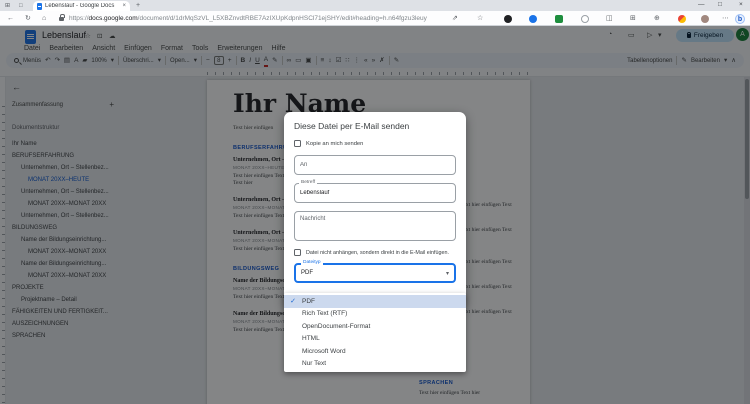 The height and width of the screenshot is (404, 750). What do you see at coordinates (308, 182) in the screenshot?
I see `subject-label: Betreff` at bounding box center [308, 182].